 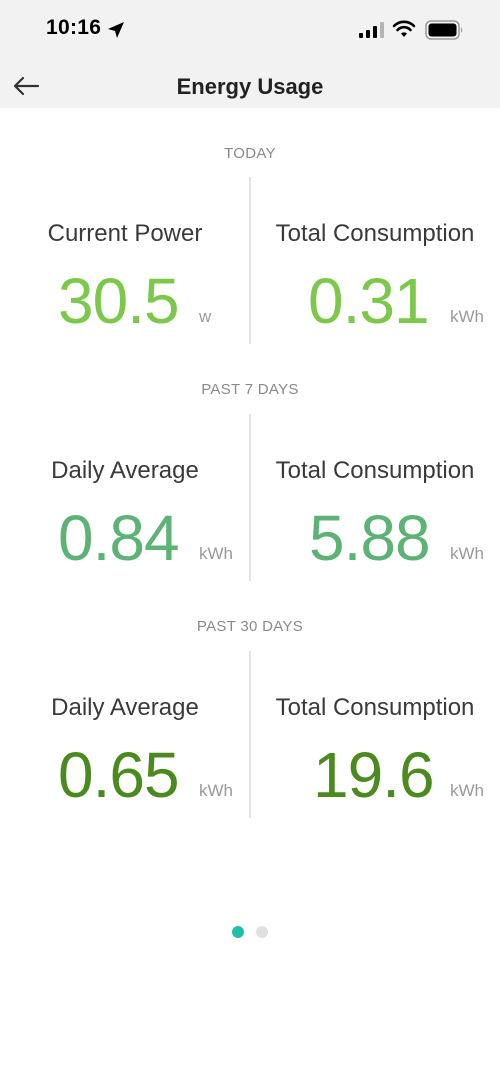 What do you see at coordinates (74, 27) in the screenshot?
I see `status-time: 10:16` at bounding box center [74, 27].